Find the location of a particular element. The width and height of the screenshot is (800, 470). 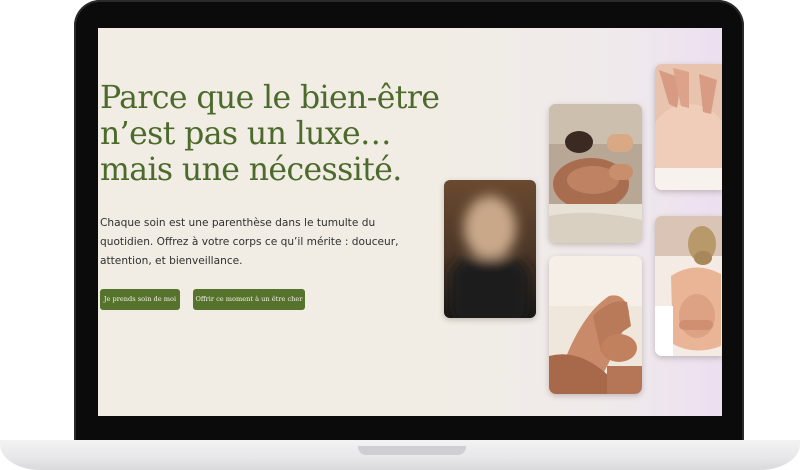

portrait-photo is located at coordinates (490, 249).